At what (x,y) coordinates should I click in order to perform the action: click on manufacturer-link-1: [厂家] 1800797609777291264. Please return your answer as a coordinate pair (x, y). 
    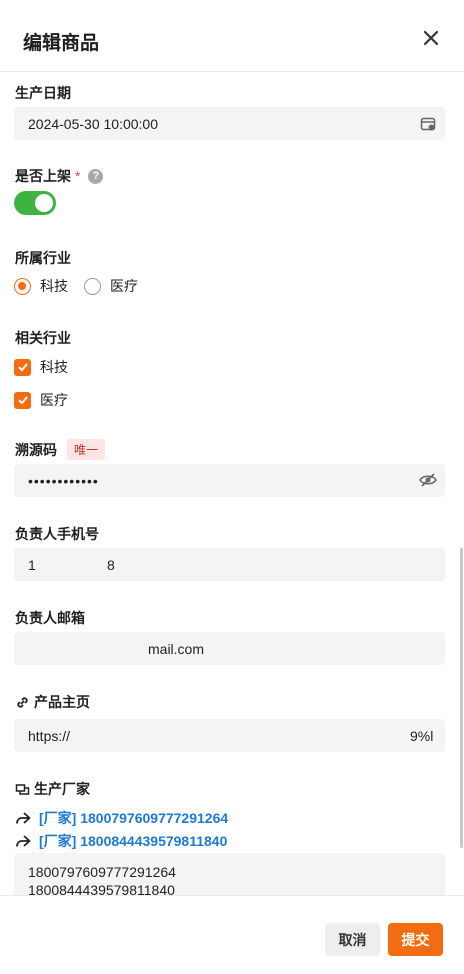
    Looking at the image, I should click on (121, 818).